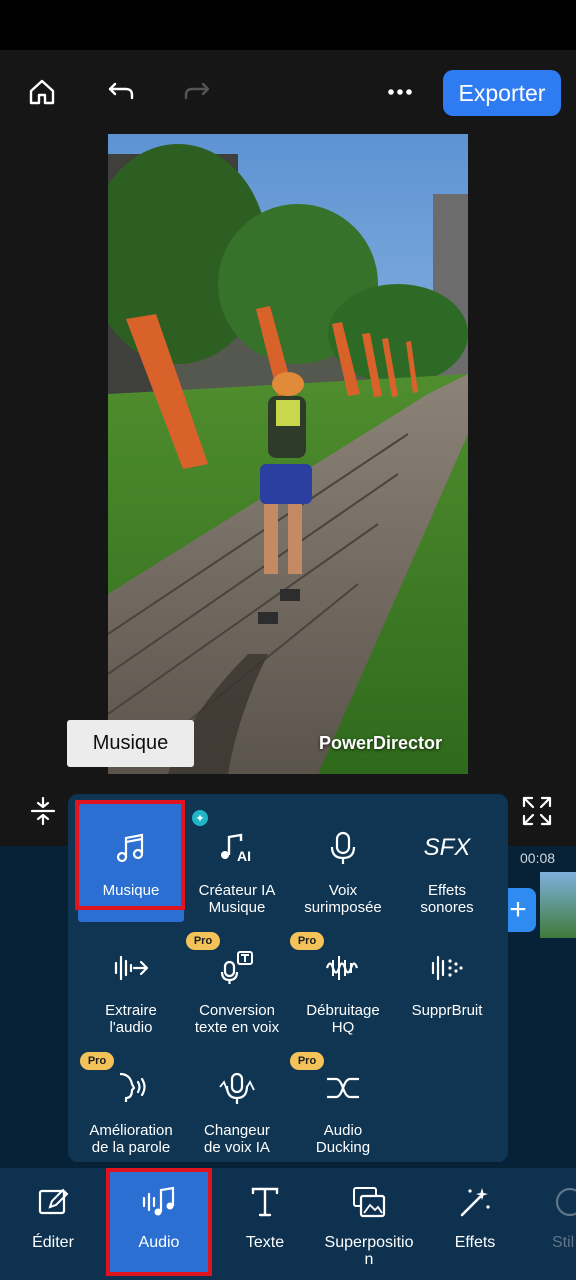 The height and width of the screenshot is (1280, 576). I want to click on more-icon, so click(400, 92).